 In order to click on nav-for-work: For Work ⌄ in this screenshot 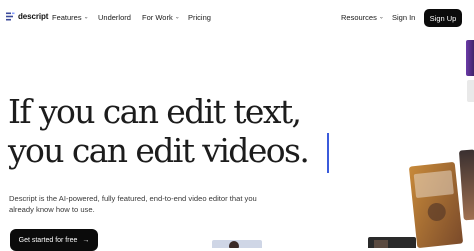, I will do `click(161, 17)`.